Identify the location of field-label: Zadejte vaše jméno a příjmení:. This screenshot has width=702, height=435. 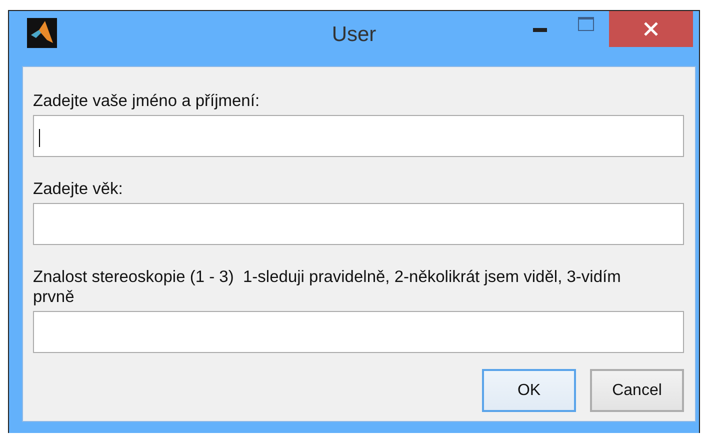
(147, 101).